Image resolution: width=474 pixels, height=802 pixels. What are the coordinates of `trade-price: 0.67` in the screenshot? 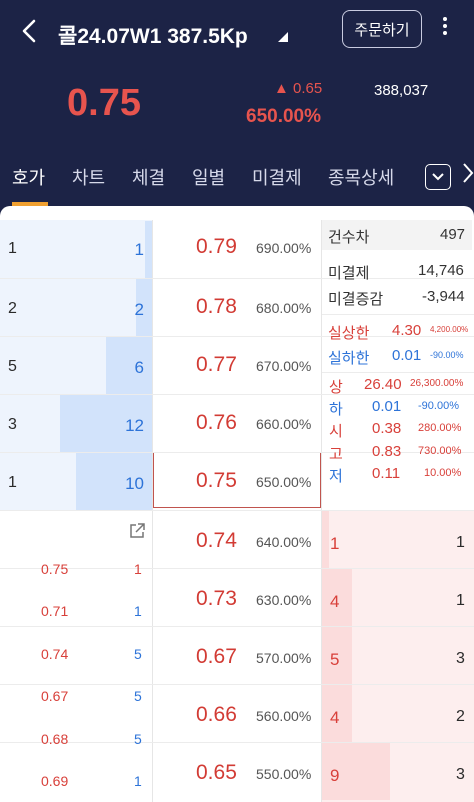 It's located at (55, 696).